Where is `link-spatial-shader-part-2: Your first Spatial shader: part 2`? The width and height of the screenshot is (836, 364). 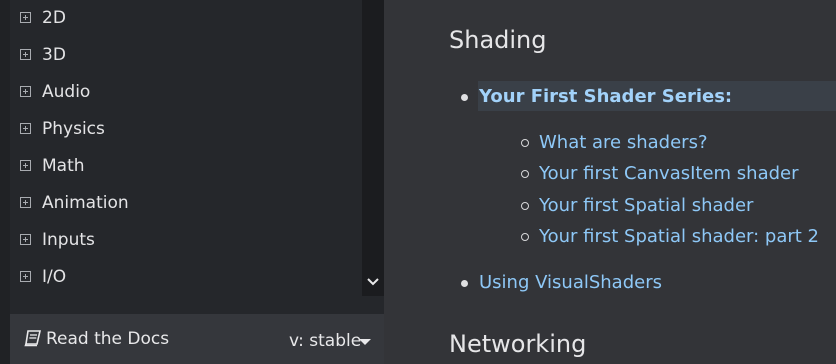
link-spatial-shader-part-2: Your first Spatial shader: part 2 is located at coordinates (679, 236).